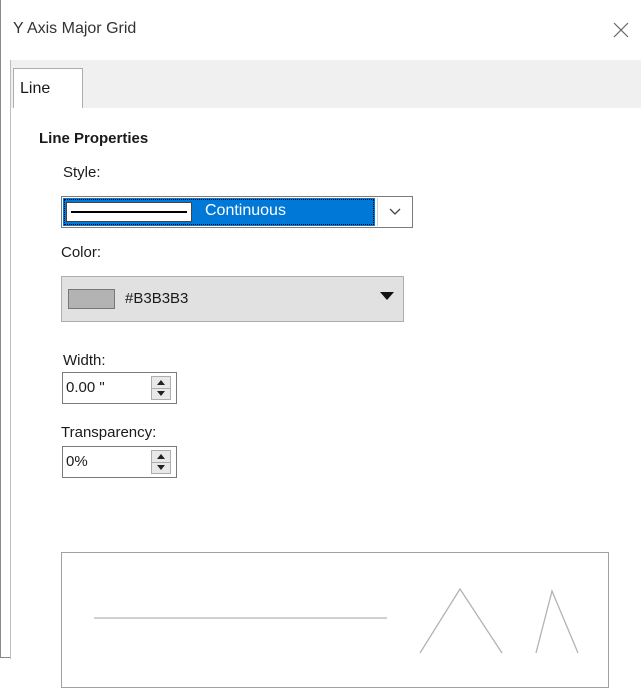 The width and height of the screenshot is (641, 691). What do you see at coordinates (387, 296) in the screenshot?
I see `triangle-down-icon` at bounding box center [387, 296].